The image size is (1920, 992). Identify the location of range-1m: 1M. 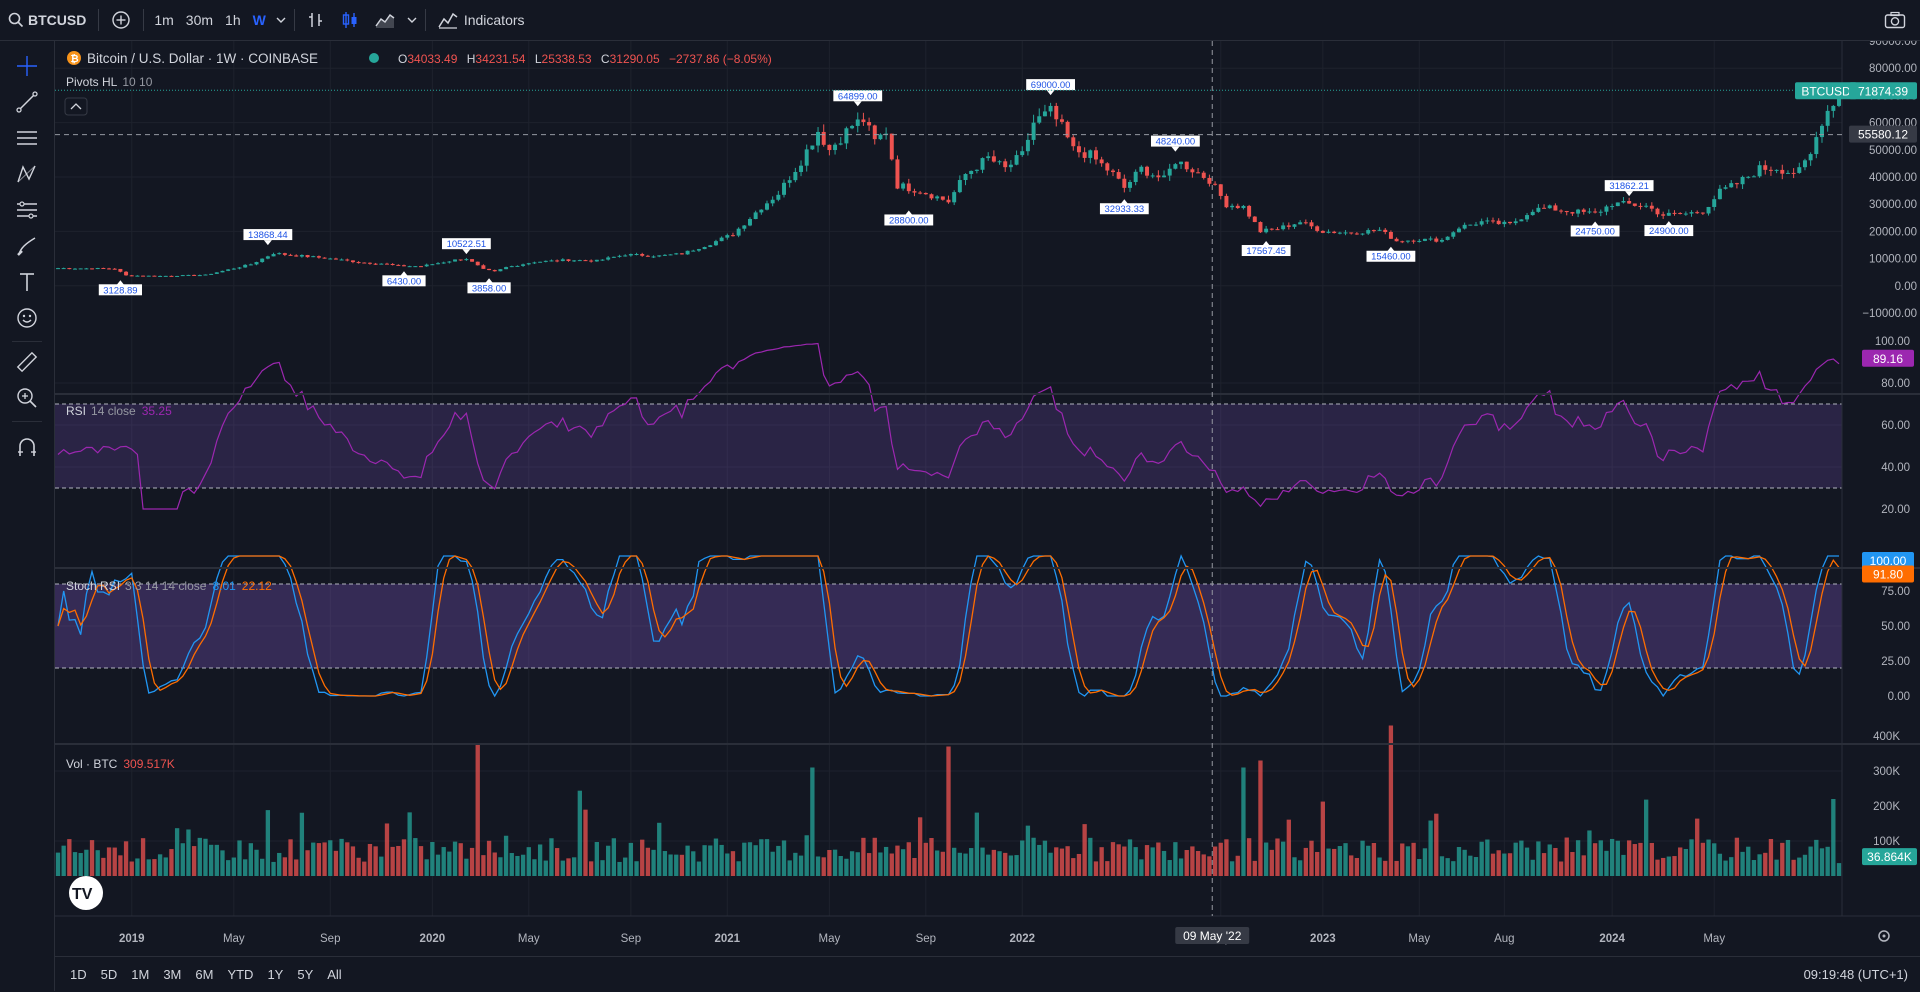
(140, 974).